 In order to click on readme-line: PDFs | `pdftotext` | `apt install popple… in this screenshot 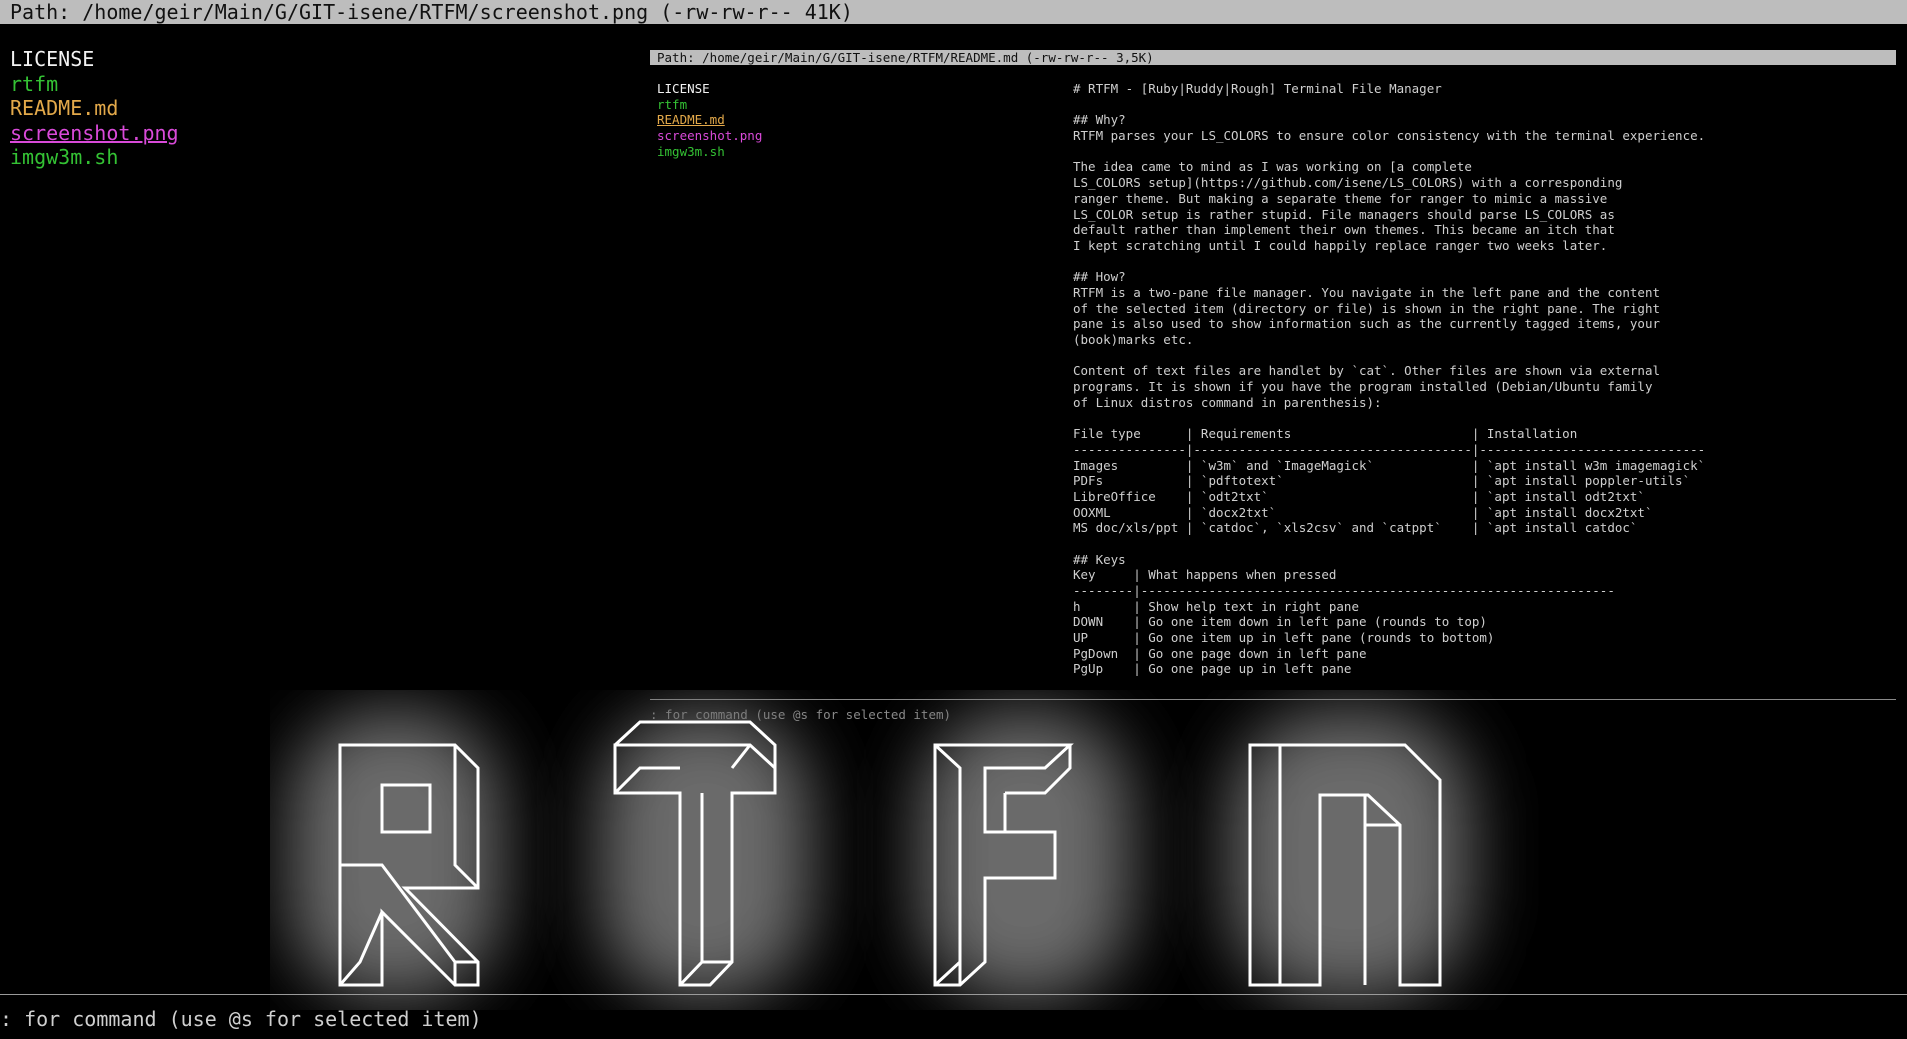, I will do `click(1382, 481)`.